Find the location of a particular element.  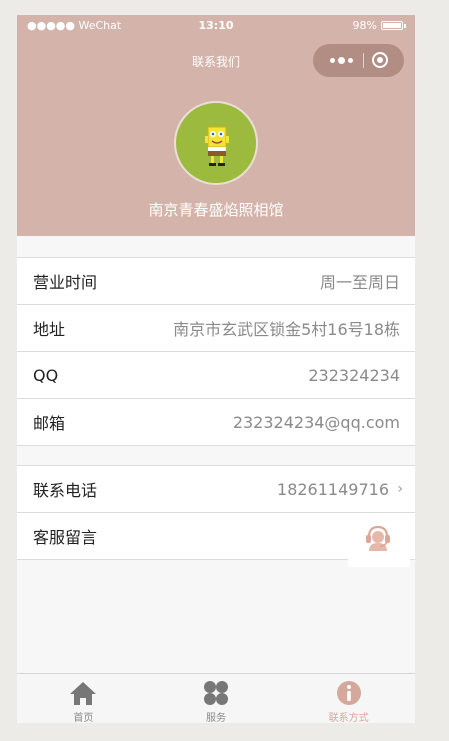

info-icon is located at coordinates (348, 693).